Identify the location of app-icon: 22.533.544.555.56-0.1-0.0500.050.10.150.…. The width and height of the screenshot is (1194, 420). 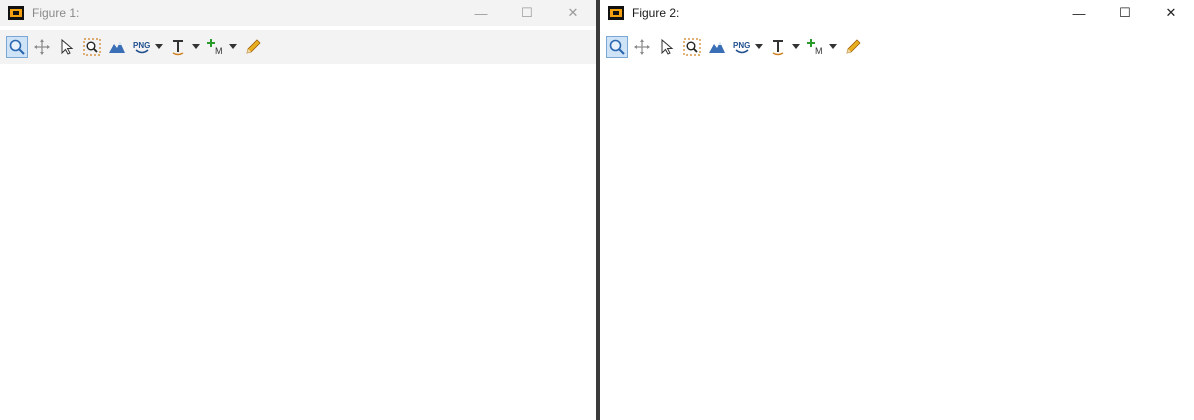
(616, 13).